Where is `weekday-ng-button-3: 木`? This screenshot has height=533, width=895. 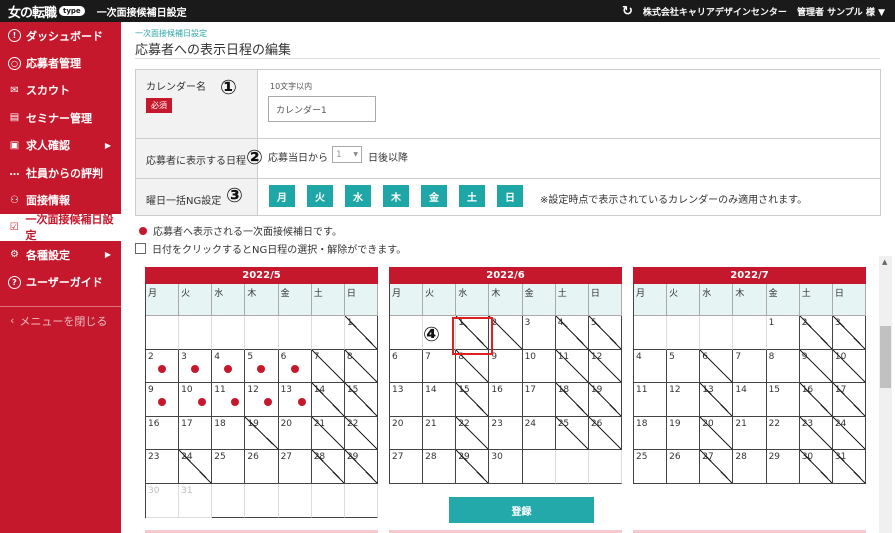
weekday-ng-button-3: 木 is located at coordinates (396, 196).